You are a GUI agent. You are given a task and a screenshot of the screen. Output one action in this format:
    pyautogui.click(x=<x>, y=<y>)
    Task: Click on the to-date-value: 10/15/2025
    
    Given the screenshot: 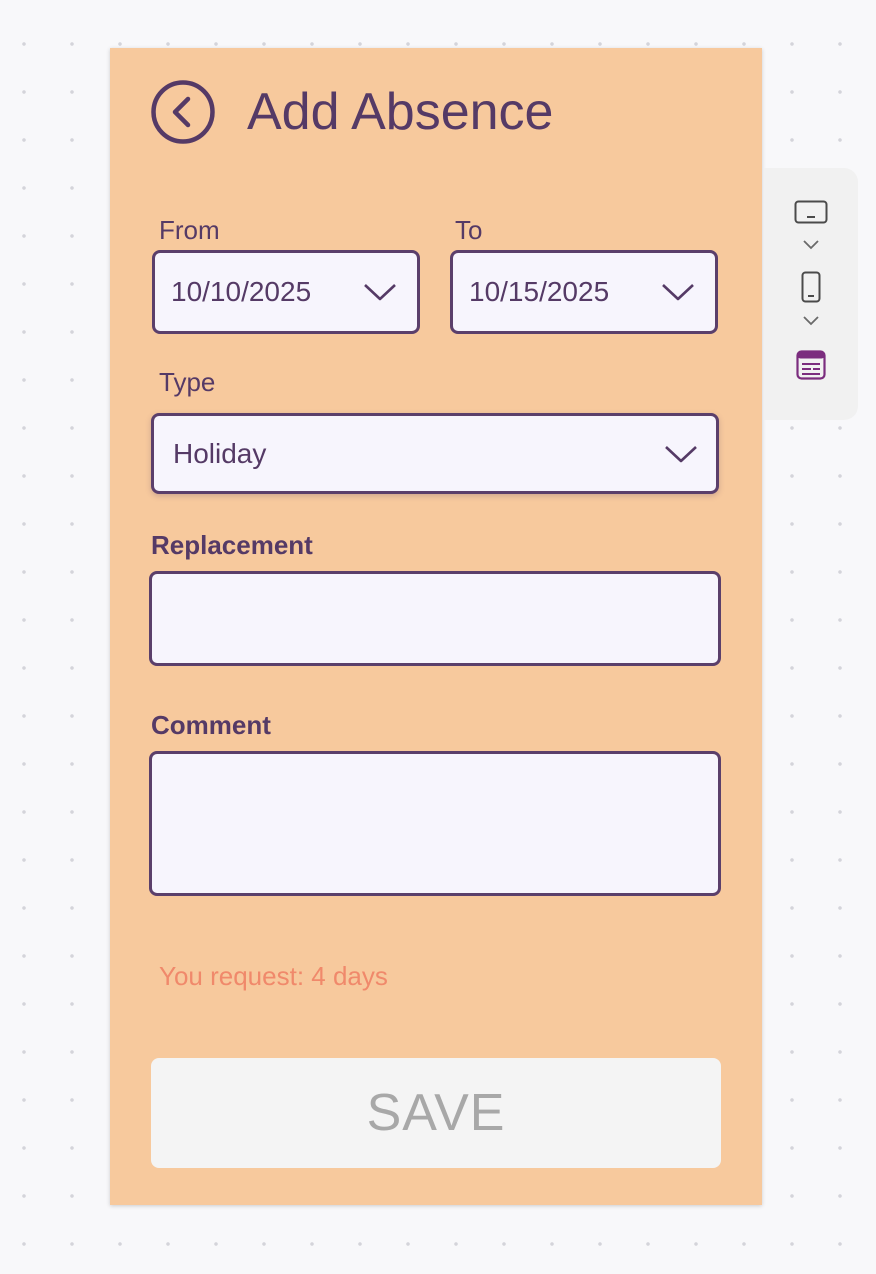 What is the action you would take?
    pyautogui.click(x=539, y=291)
    